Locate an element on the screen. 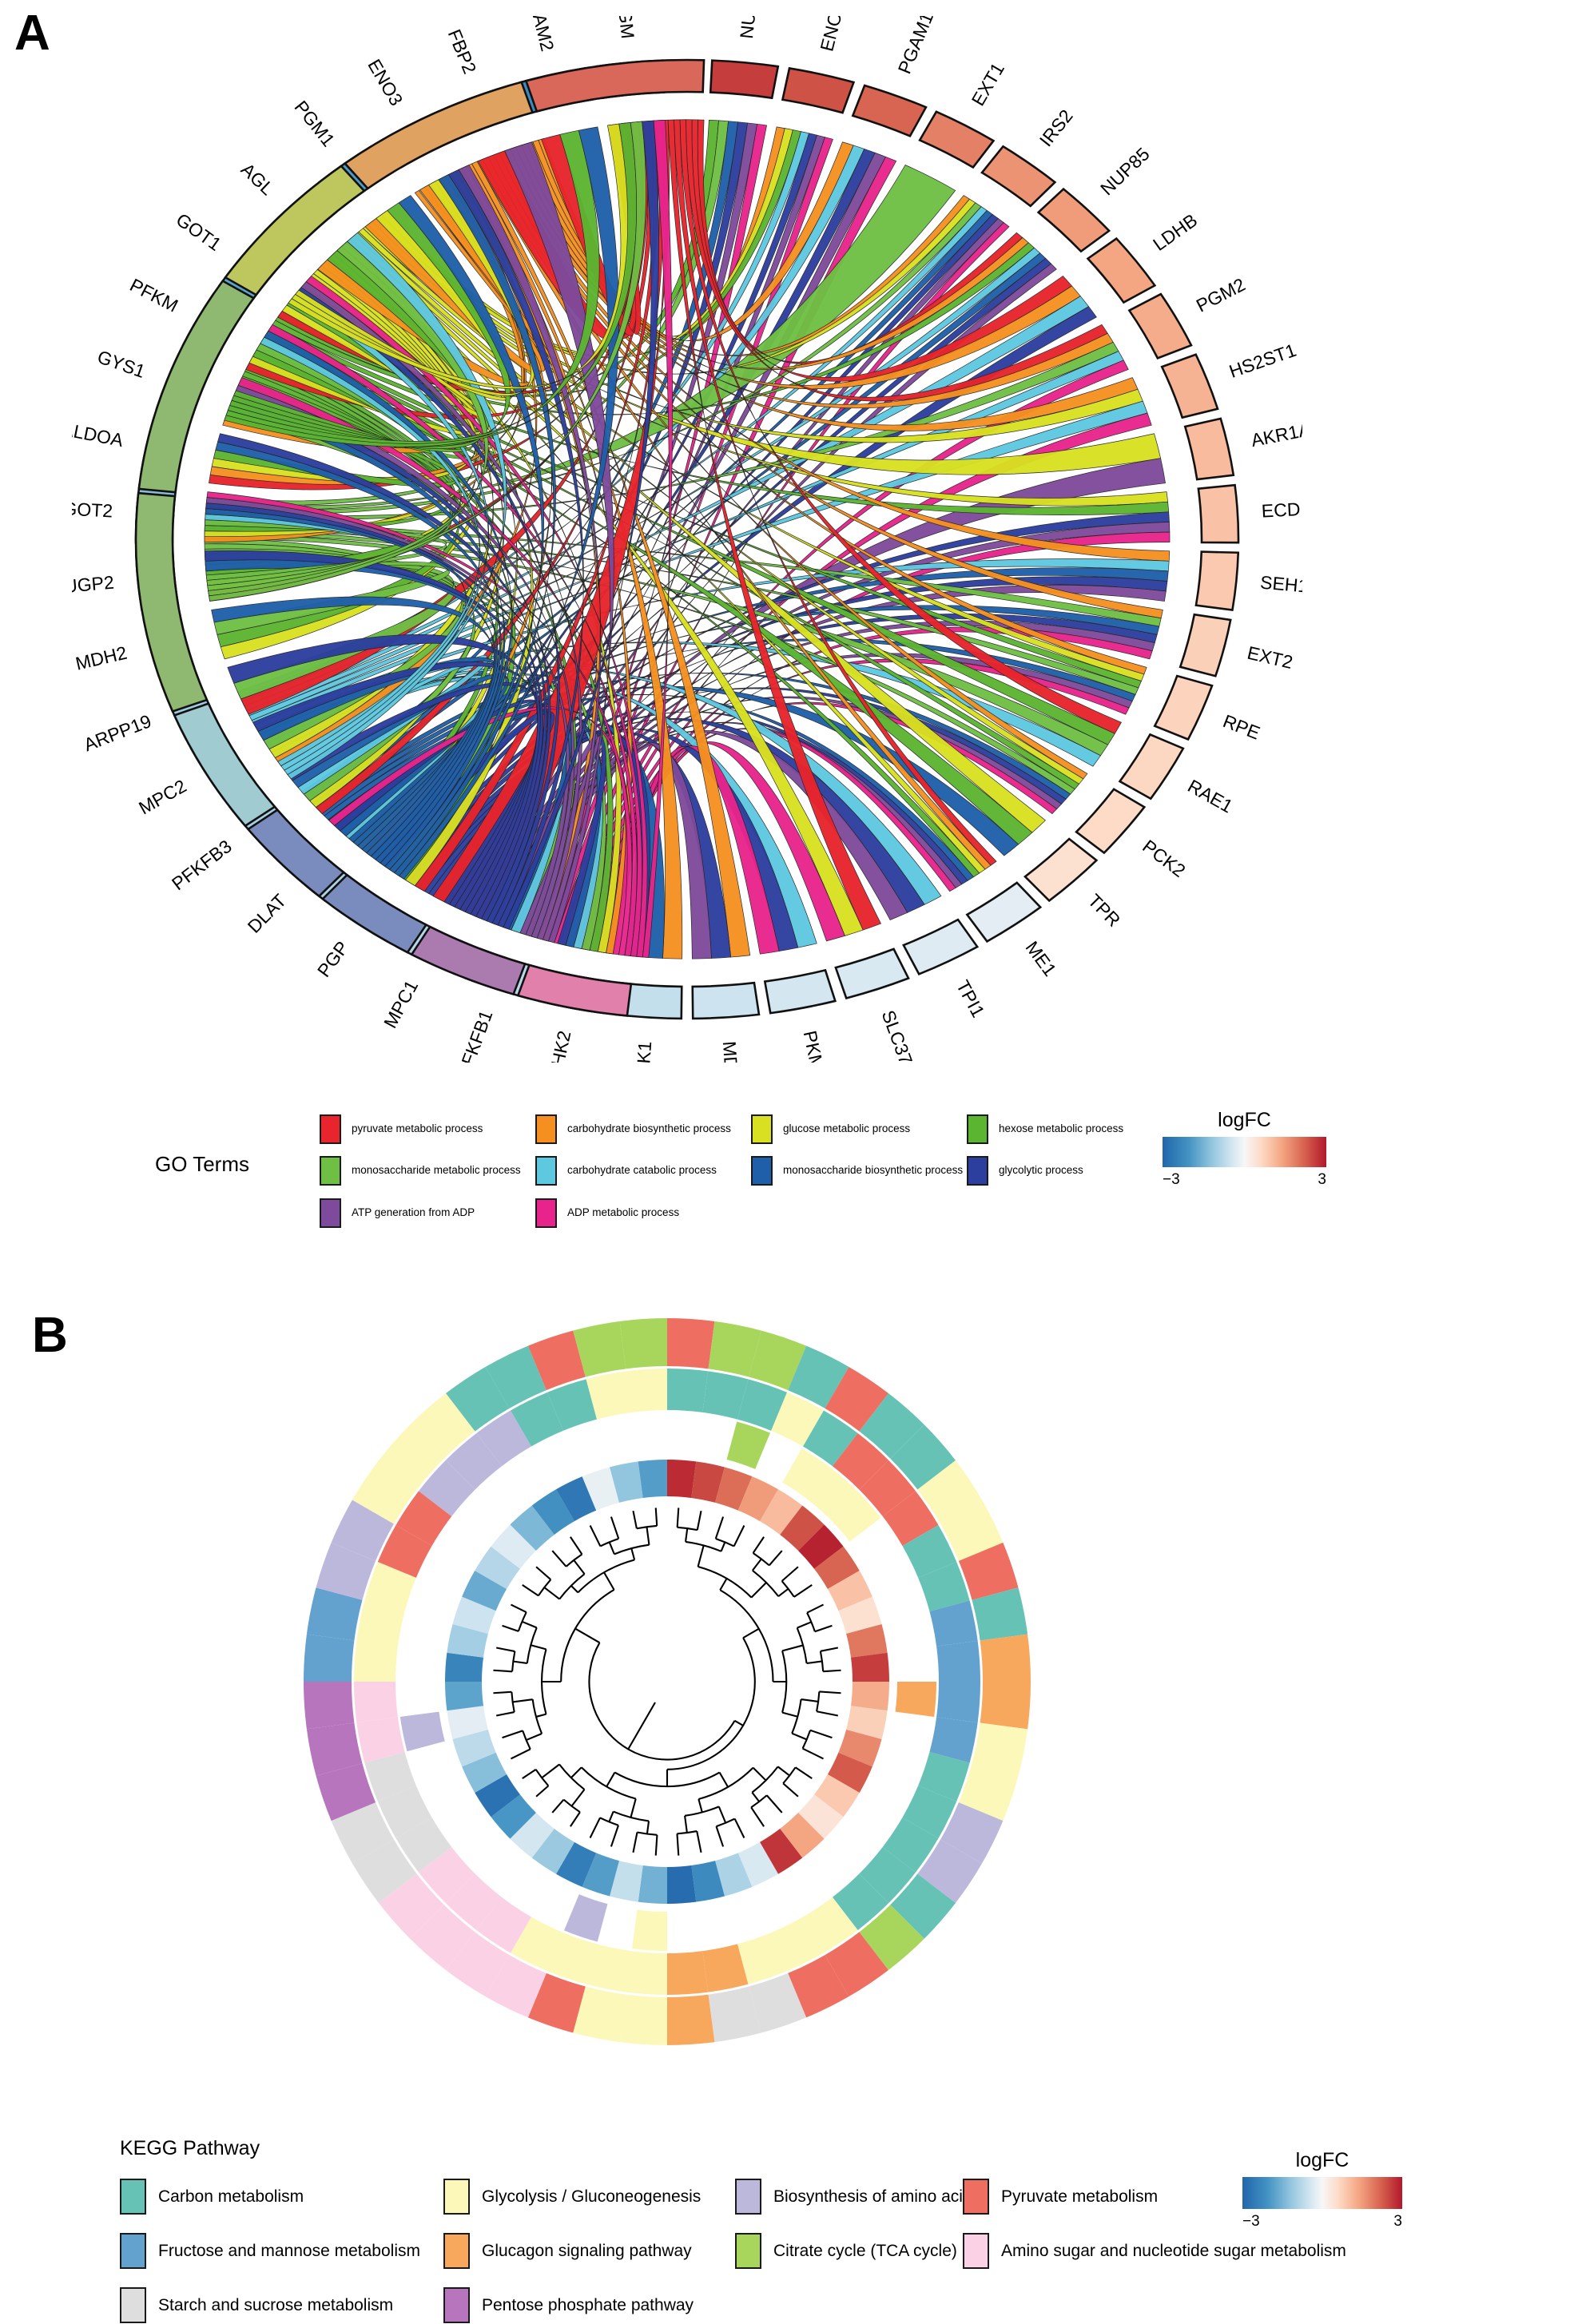 The image size is (1570, 2324). kegg-swatch-pentose-phosphate-pathway is located at coordinates (457, 2305).